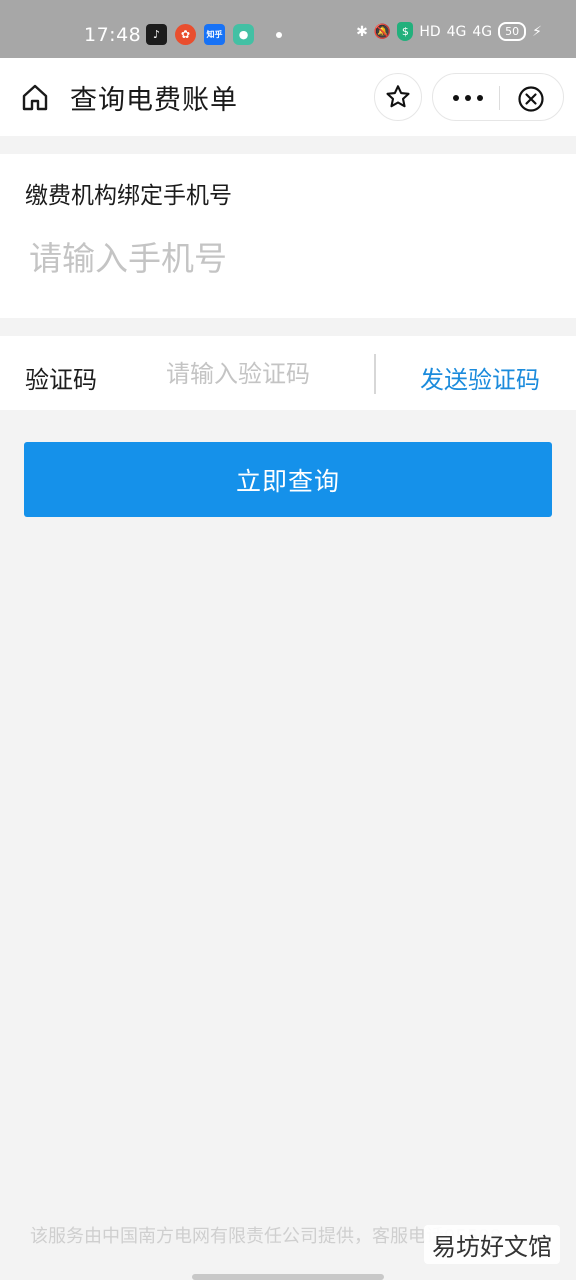 The width and height of the screenshot is (576, 1280). Describe the element at coordinates (288, 1277) in the screenshot. I see `home-indicator` at that location.